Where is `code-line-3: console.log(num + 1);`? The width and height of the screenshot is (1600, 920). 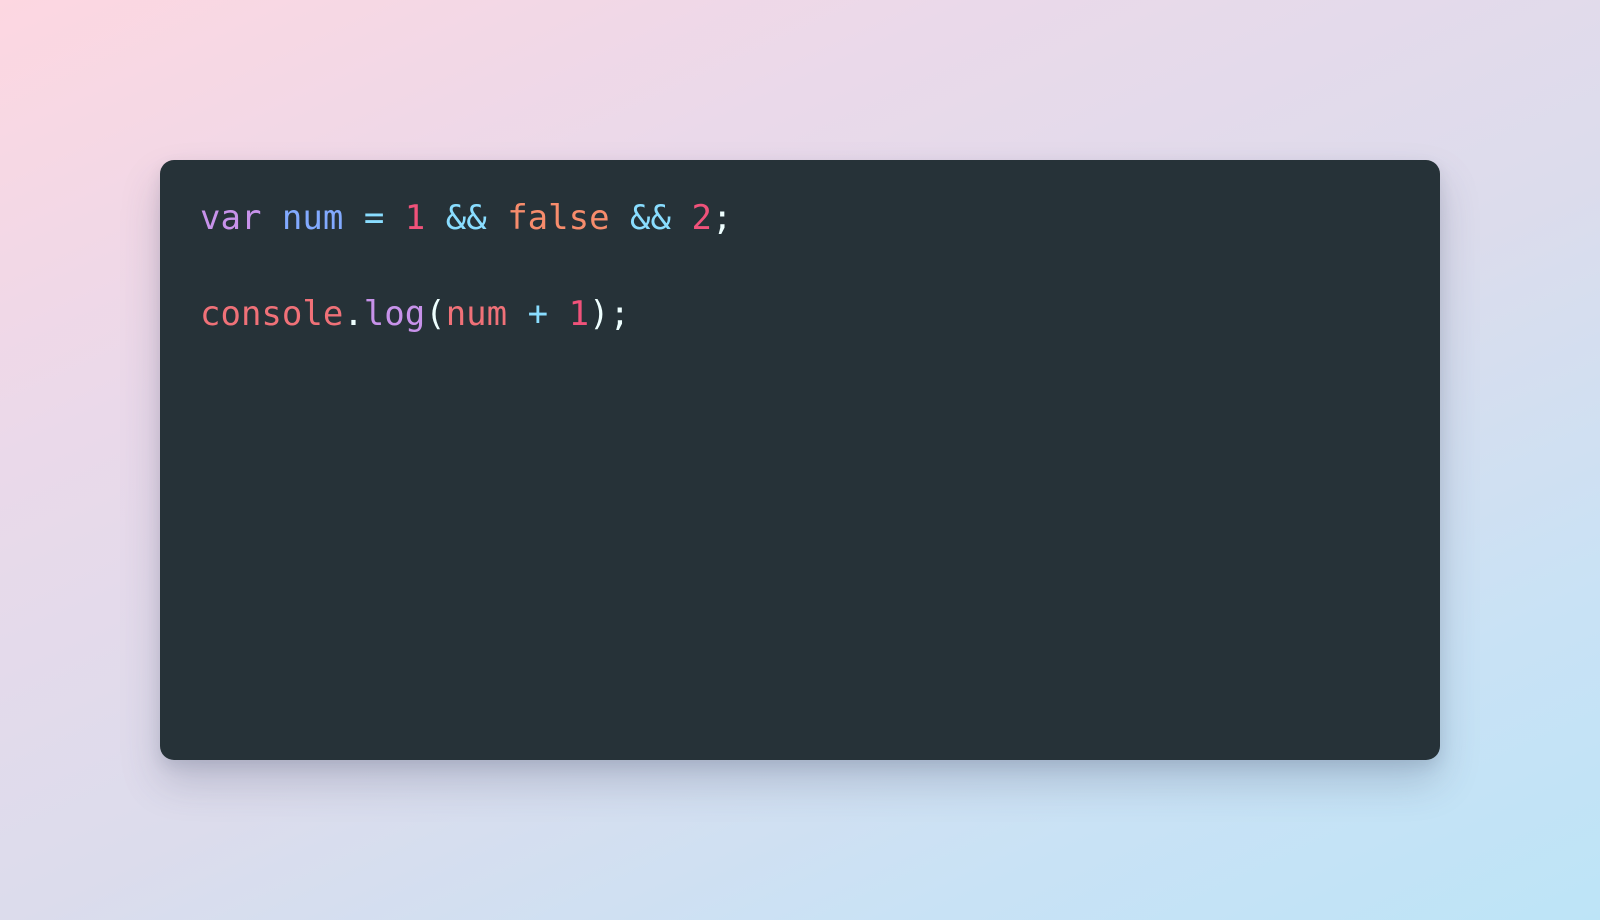 code-line-3: console.log(num + 1); is located at coordinates (800, 314).